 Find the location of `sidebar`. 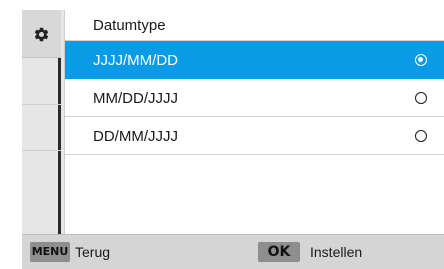

sidebar is located at coordinates (41, 122).